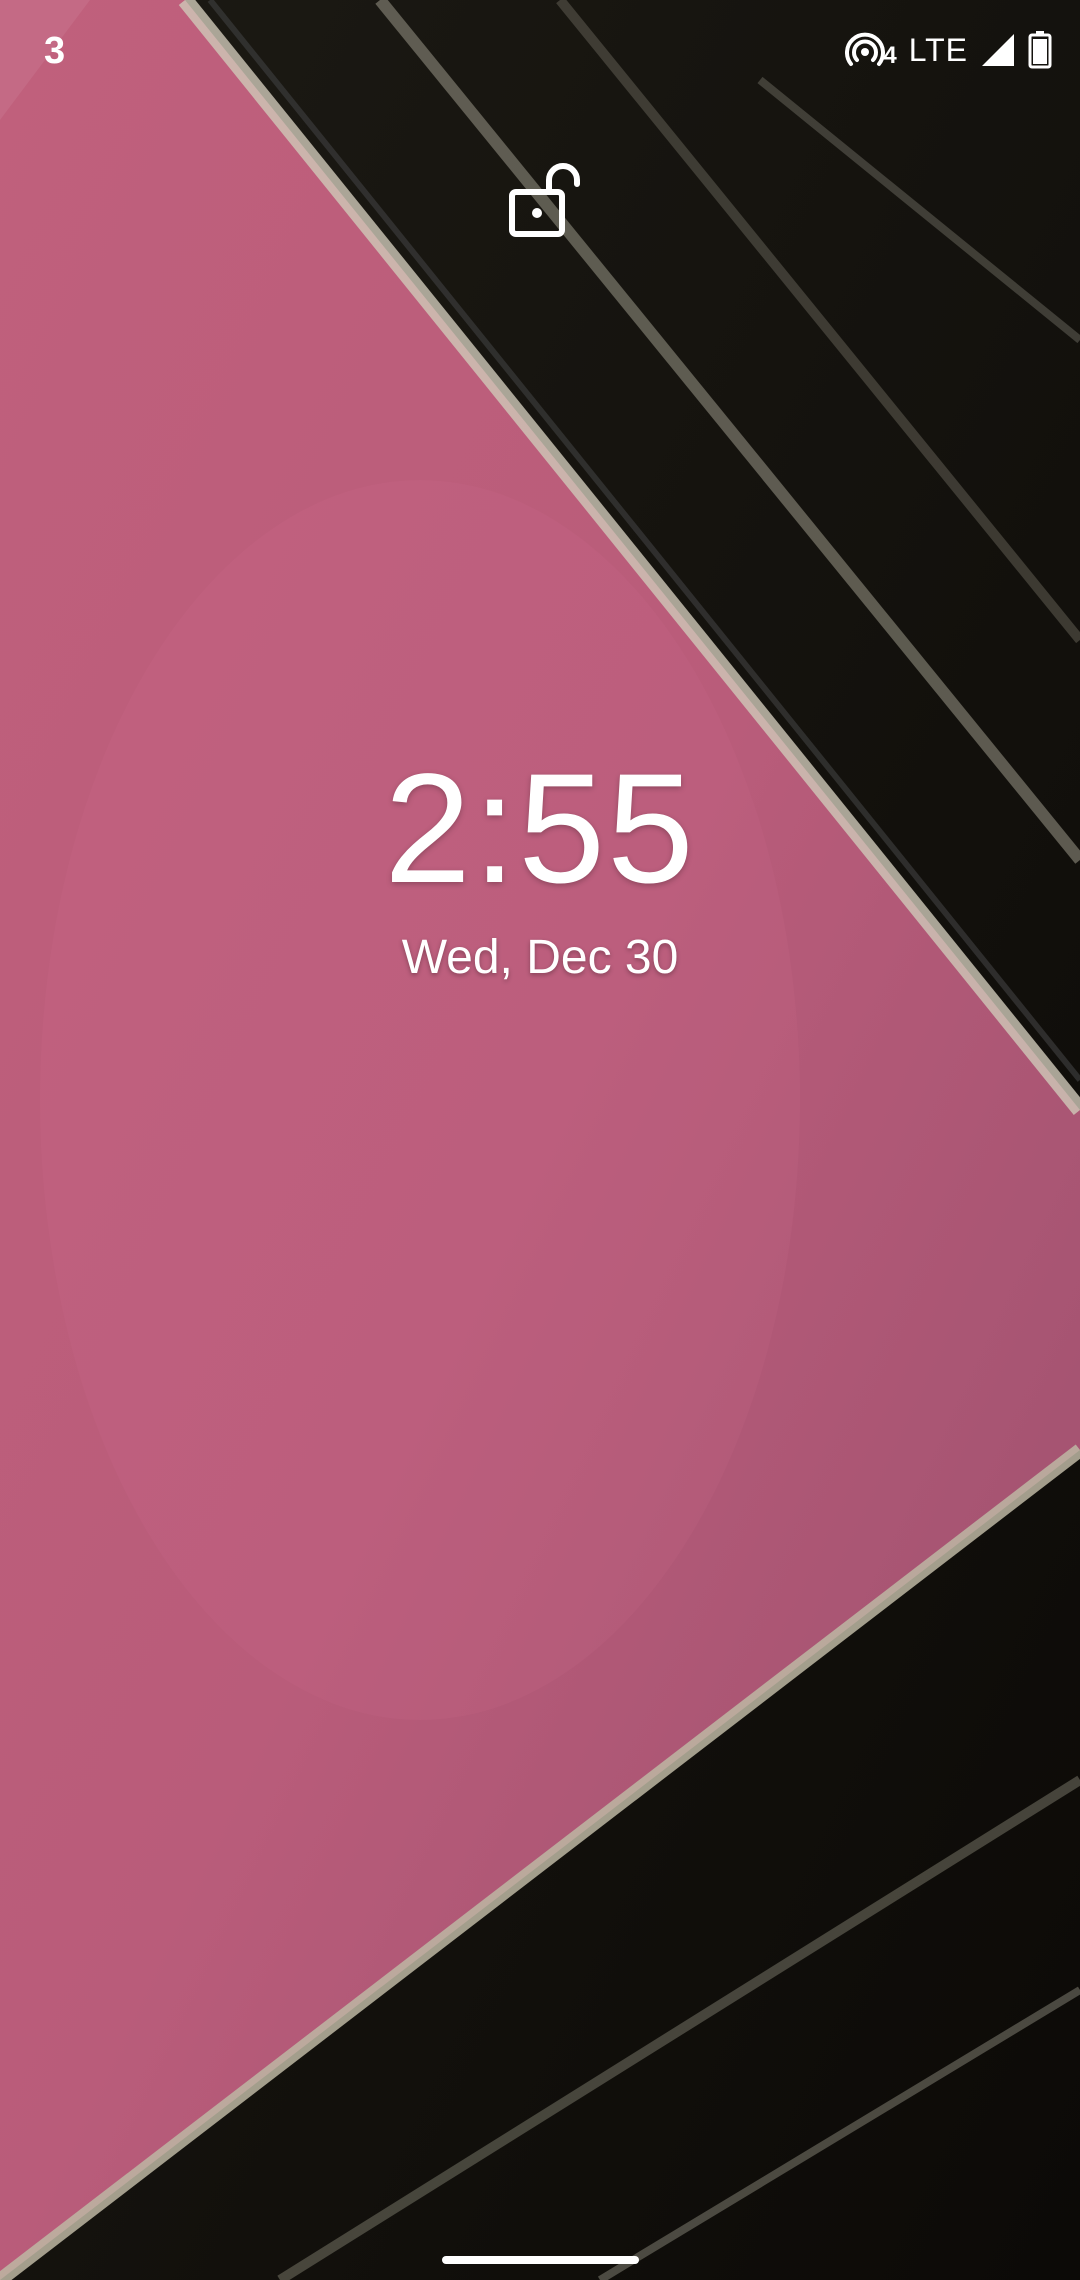  I want to click on hotspot-count: 4, so click(890, 55).